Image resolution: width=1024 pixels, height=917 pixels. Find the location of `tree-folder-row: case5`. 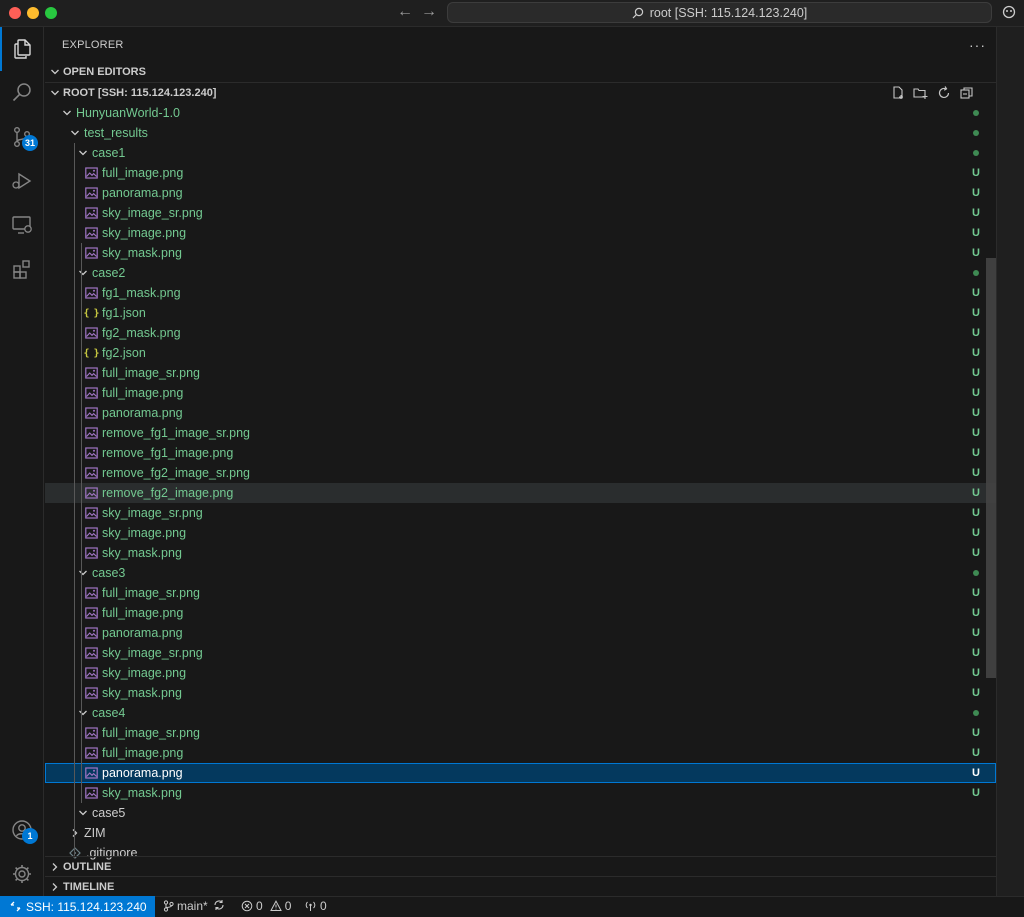

tree-folder-row: case5 is located at coordinates (520, 813).